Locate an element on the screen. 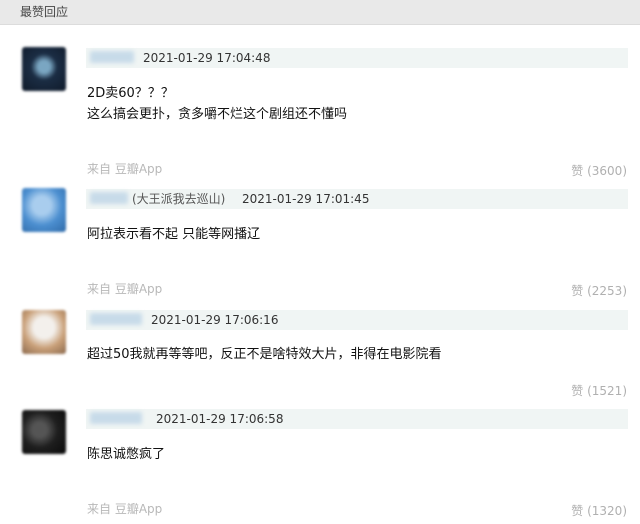 This screenshot has width=640, height=524. timestamp: 2021-01-29 17:01:45 is located at coordinates (306, 199).